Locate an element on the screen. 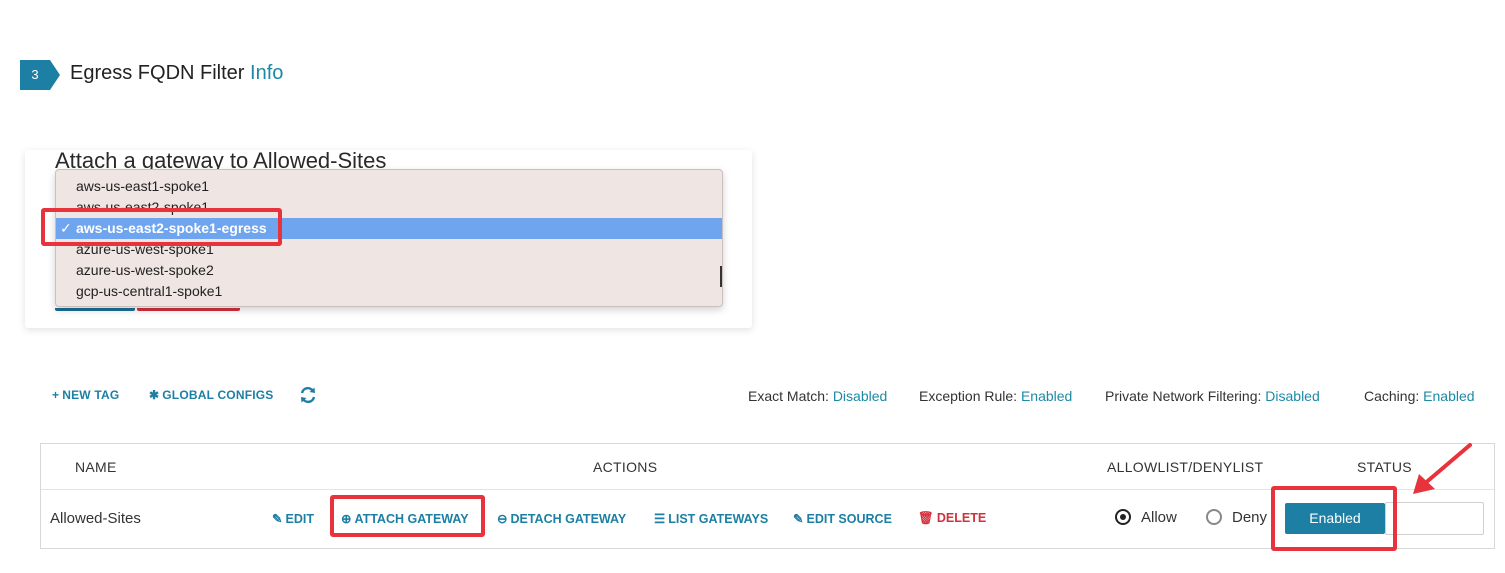 This screenshot has width=1505, height=573. caching-setting: Caching: Enabled is located at coordinates (1419, 396).